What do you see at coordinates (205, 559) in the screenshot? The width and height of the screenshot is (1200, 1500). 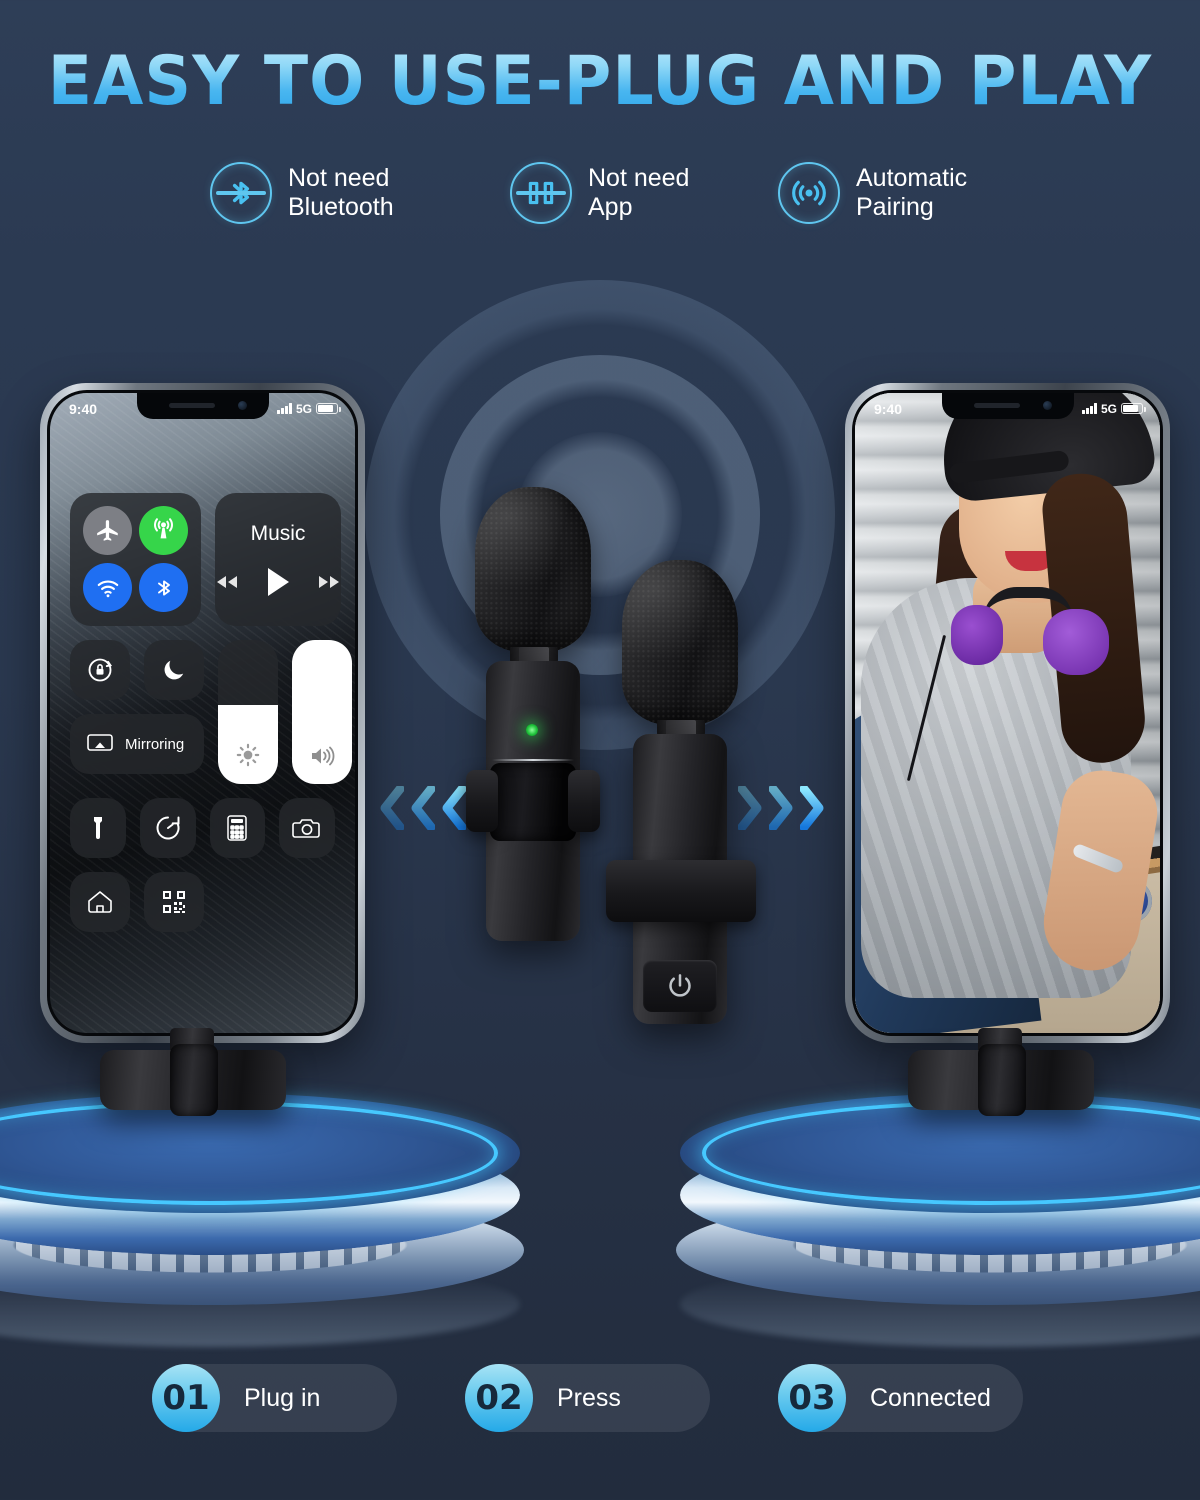 I see `cc-row-top: Music` at bounding box center [205, 559].